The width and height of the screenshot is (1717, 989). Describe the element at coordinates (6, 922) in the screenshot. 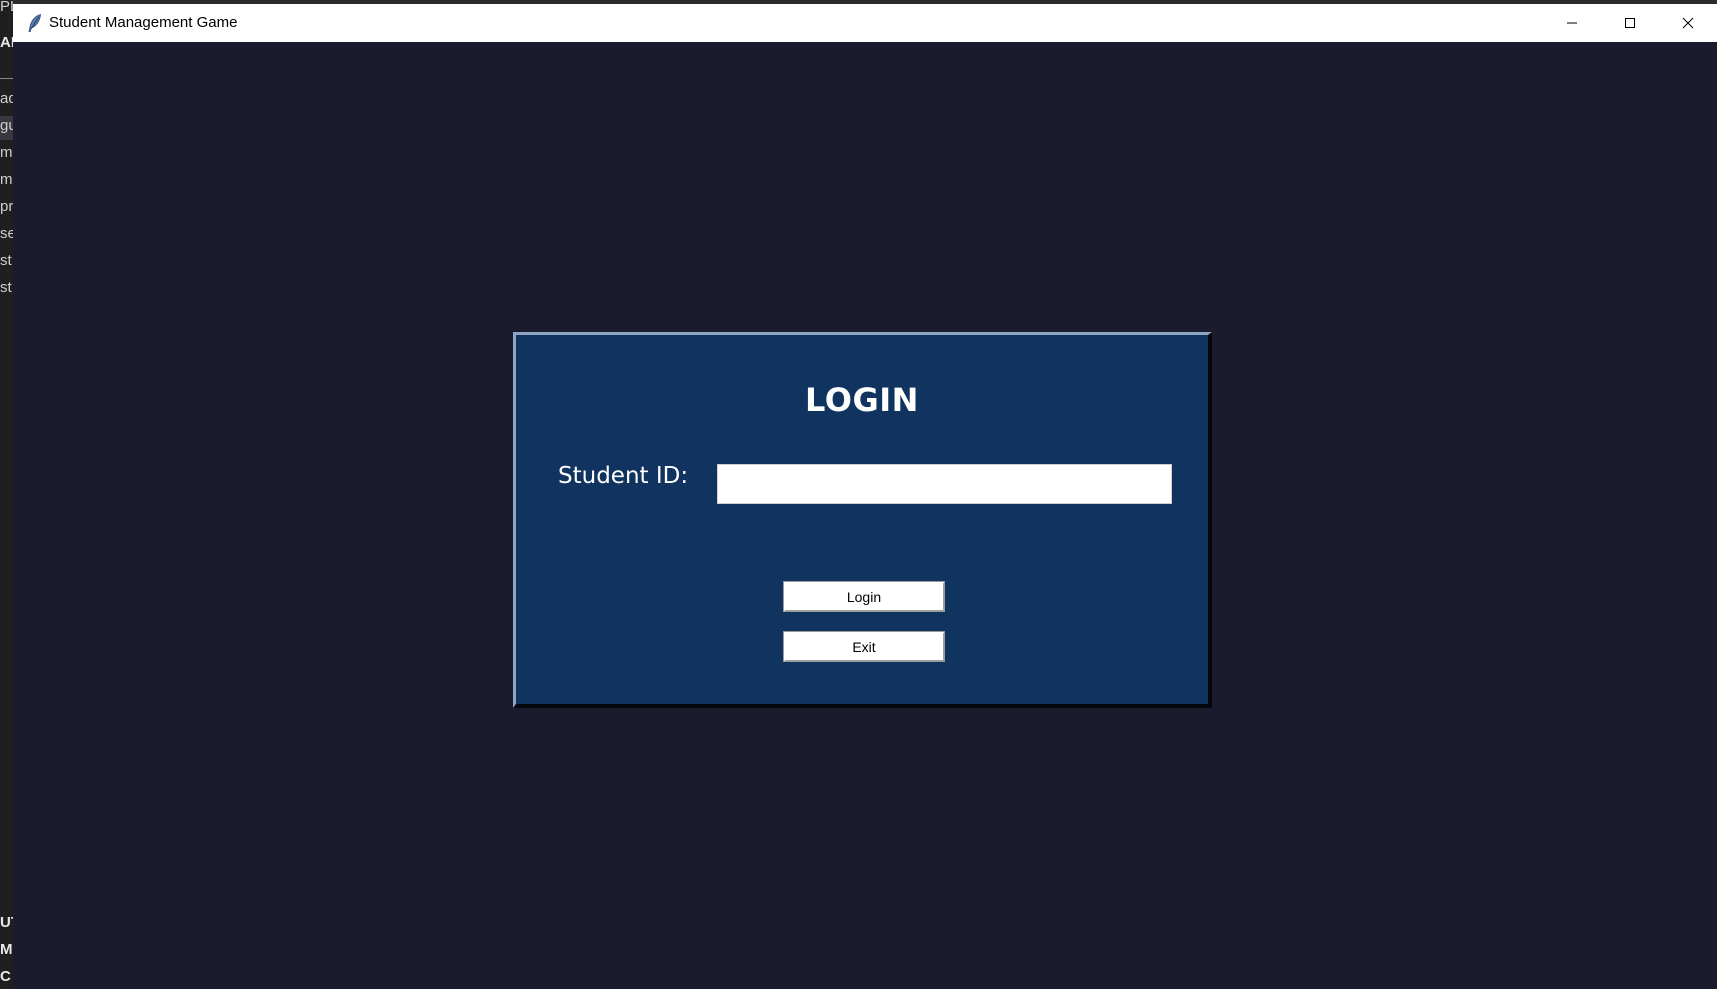

I see `background-text-fragment: UT` at that location.